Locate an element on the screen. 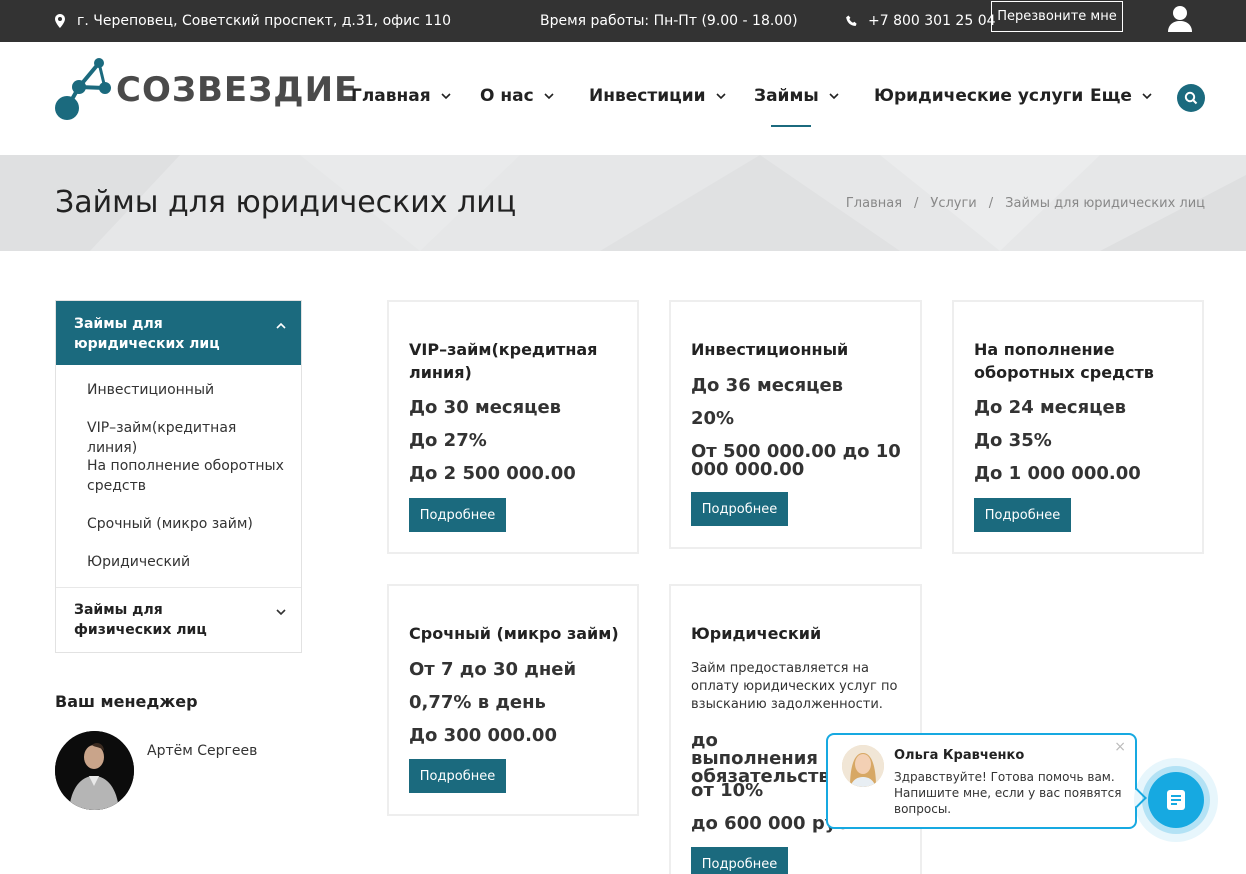  person-silhouette-icon is located at coordinates (94, 770).